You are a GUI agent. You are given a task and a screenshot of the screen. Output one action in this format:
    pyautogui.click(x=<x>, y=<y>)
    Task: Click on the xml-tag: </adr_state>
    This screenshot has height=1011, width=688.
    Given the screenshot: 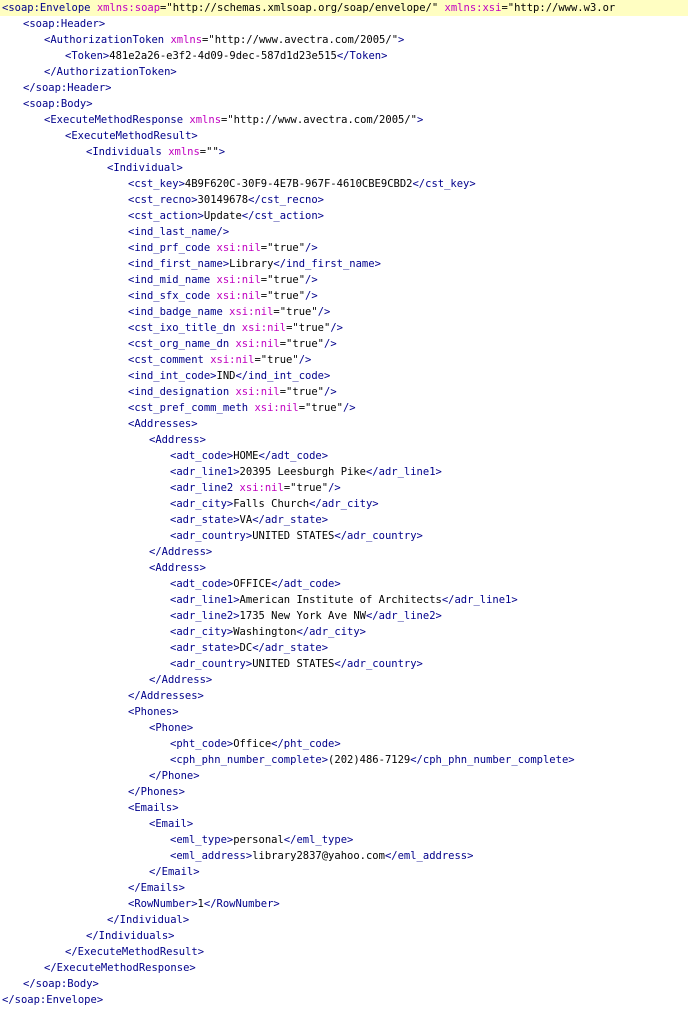 What is the action you would take?
    pyautogui.click(x=290, y=520)
    